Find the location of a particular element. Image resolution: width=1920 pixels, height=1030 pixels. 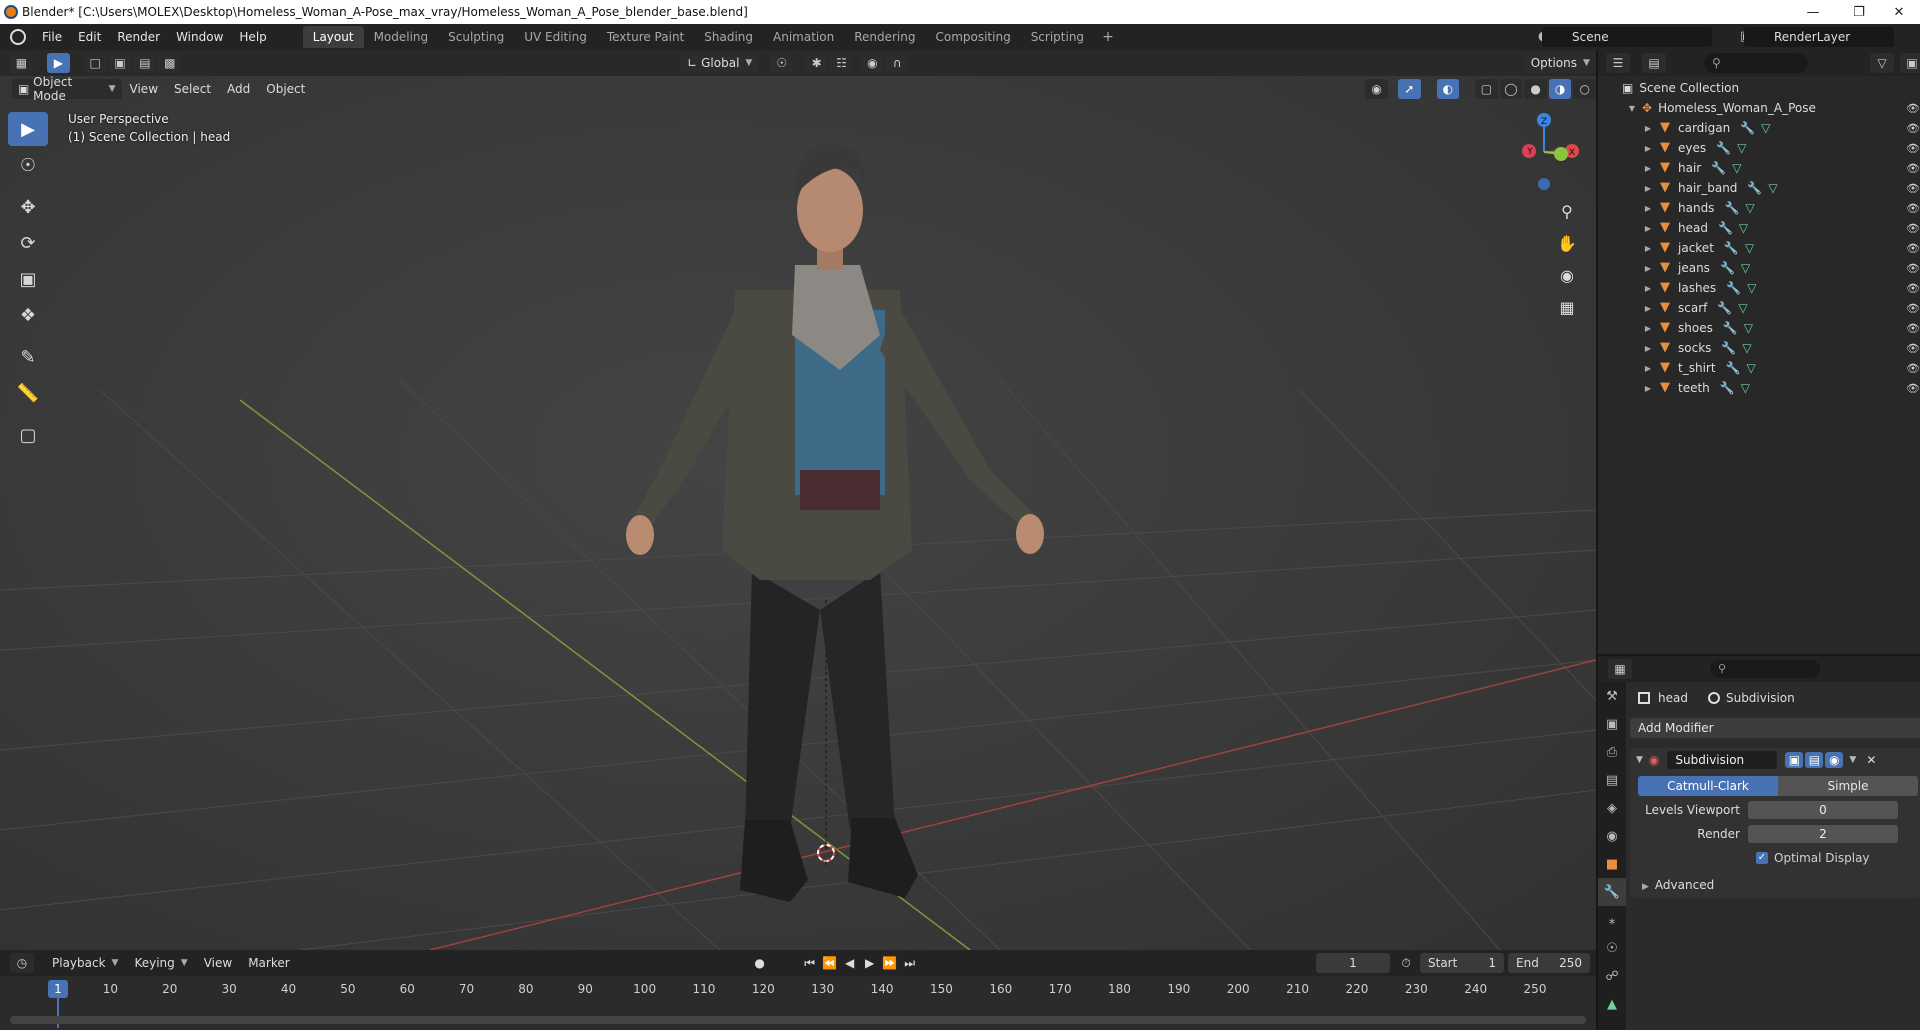

tool-tab-icon: ⚒ is located at coordinates (1612, 696).